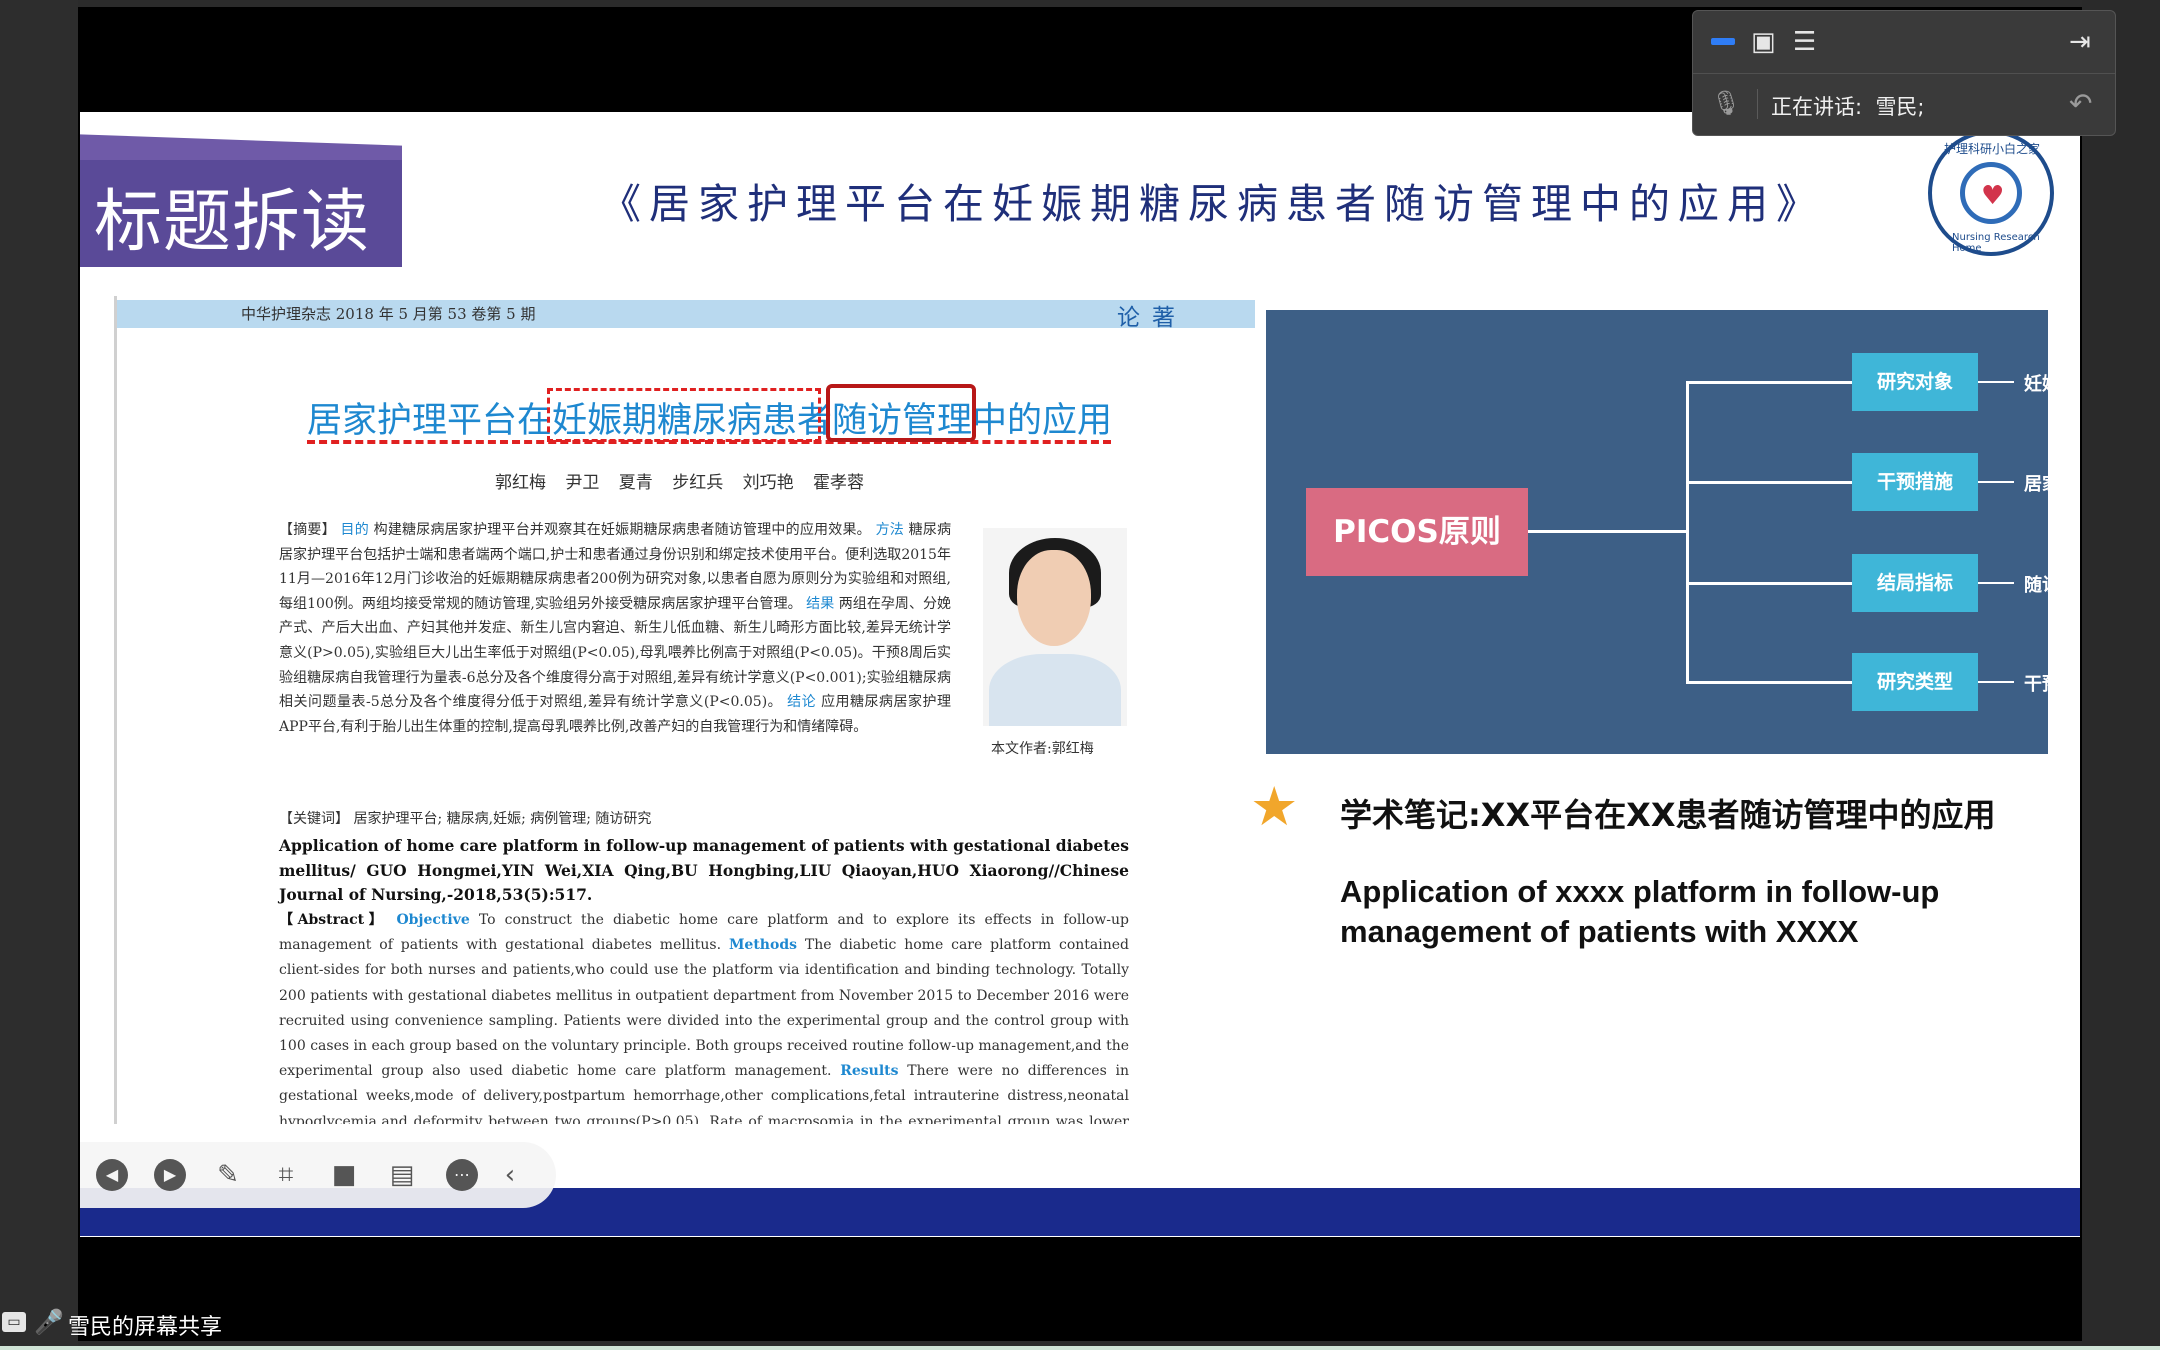 The height and width of the screenshot is (1350, 2160). I want to click on nursing-research-logo: 护理科研小白之家 ♥ Nursing Research Home, so click(1991, 193).